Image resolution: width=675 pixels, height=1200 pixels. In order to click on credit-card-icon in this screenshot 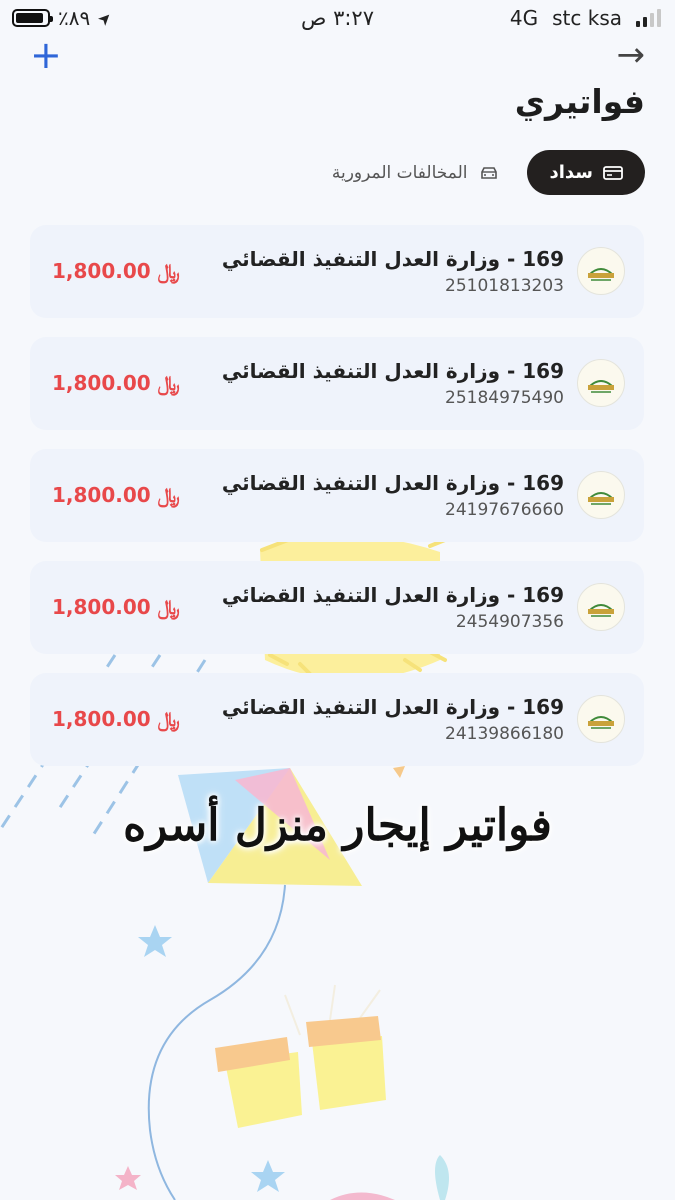, I will do `click(613, 172)`.